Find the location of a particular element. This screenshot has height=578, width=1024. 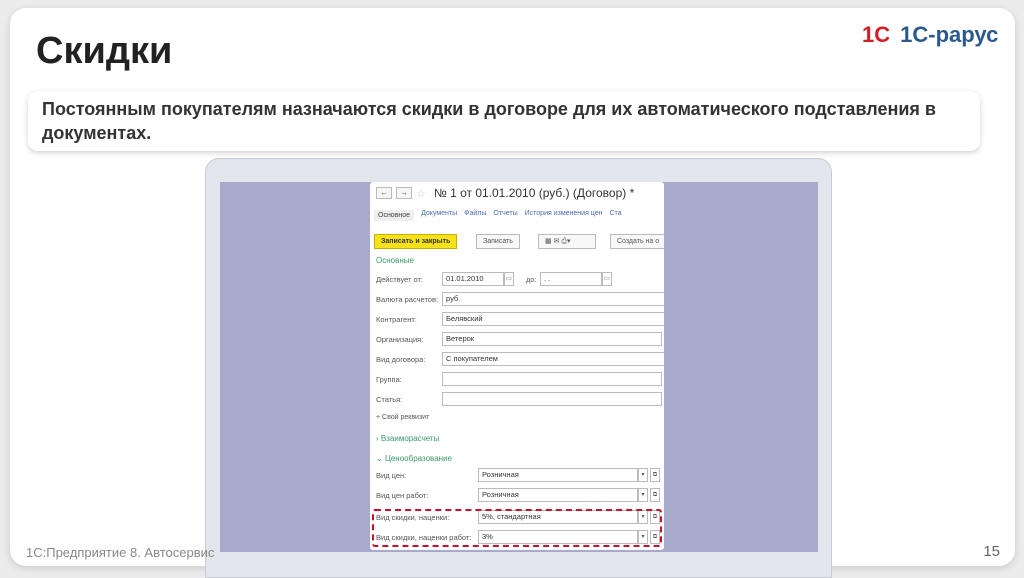

save-button: Записать is located at coordinates (498, 241).